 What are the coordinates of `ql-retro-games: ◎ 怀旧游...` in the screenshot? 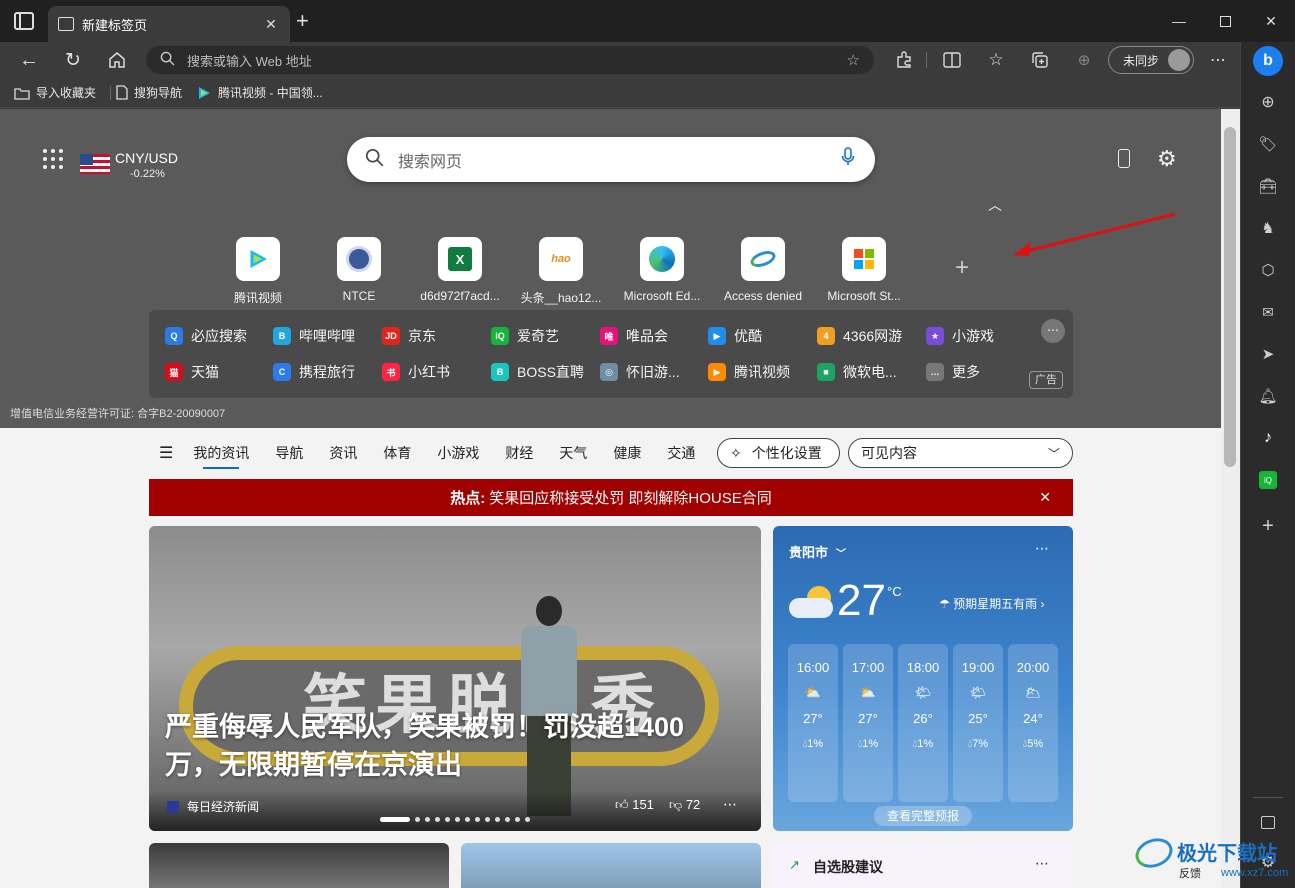 It's located at (640, 372).